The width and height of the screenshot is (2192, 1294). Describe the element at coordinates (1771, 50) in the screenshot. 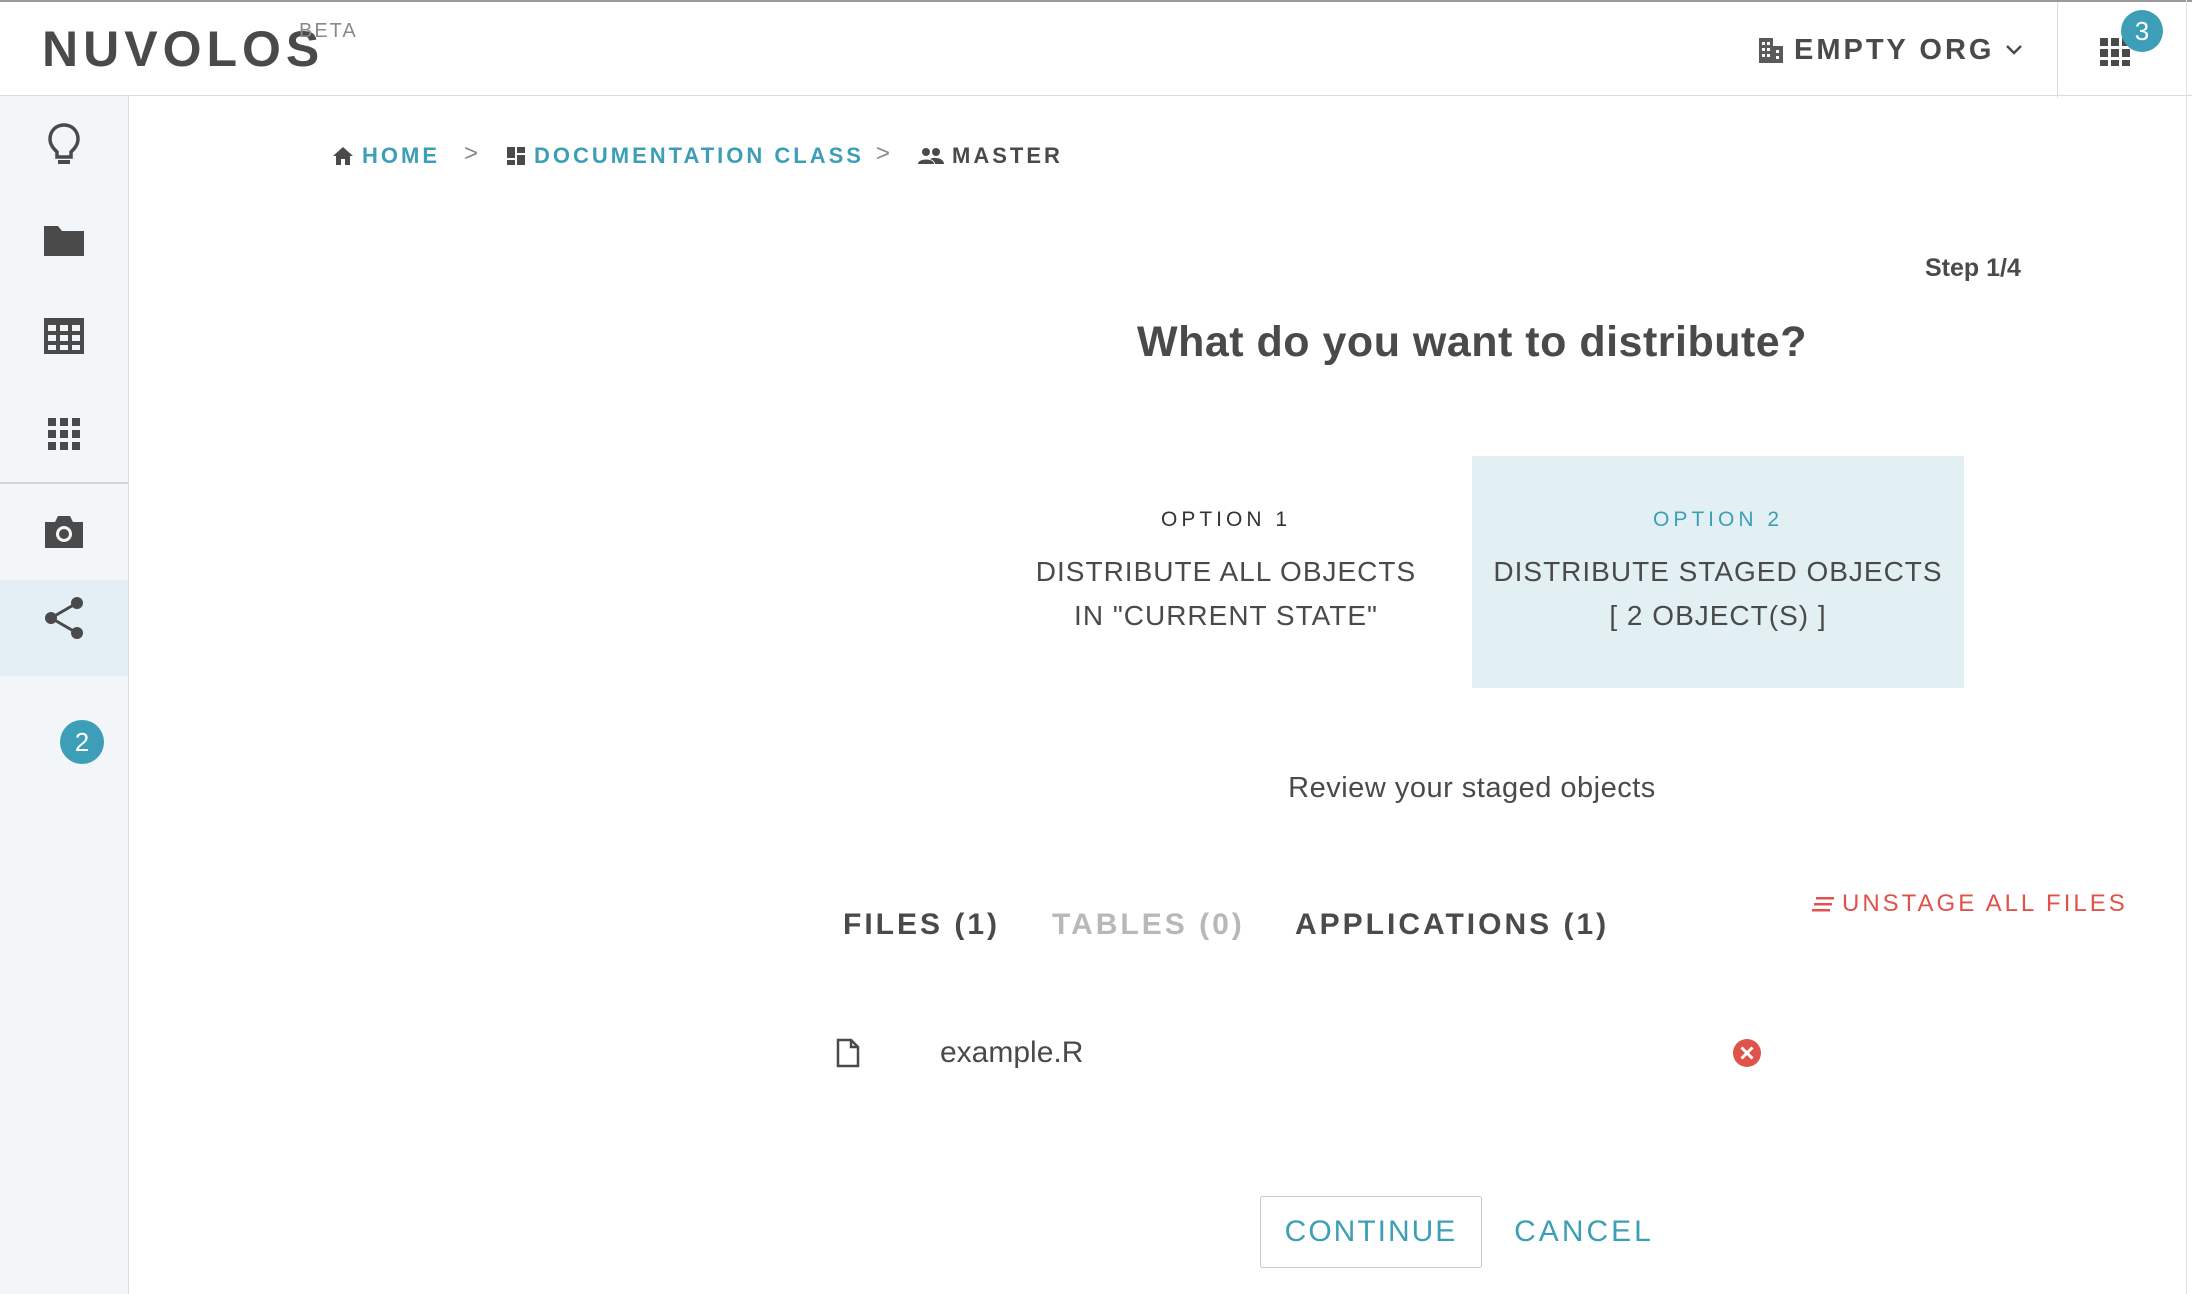

I see `building-icon` at that location.